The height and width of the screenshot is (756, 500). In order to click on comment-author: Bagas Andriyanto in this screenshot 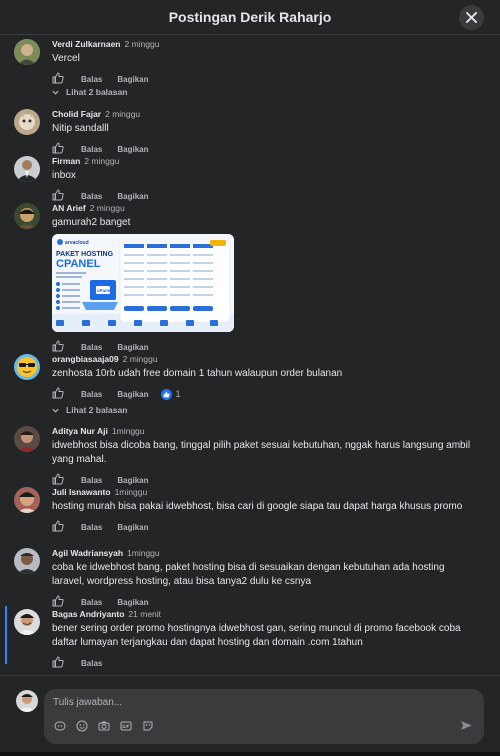, I will do `click(88, 614)`.